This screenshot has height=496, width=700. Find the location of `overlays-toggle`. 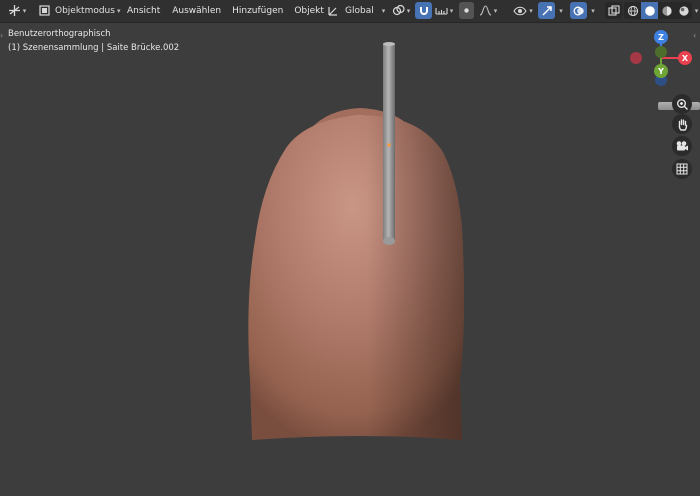

overlays-toggle is located at coordinates (578, 10).